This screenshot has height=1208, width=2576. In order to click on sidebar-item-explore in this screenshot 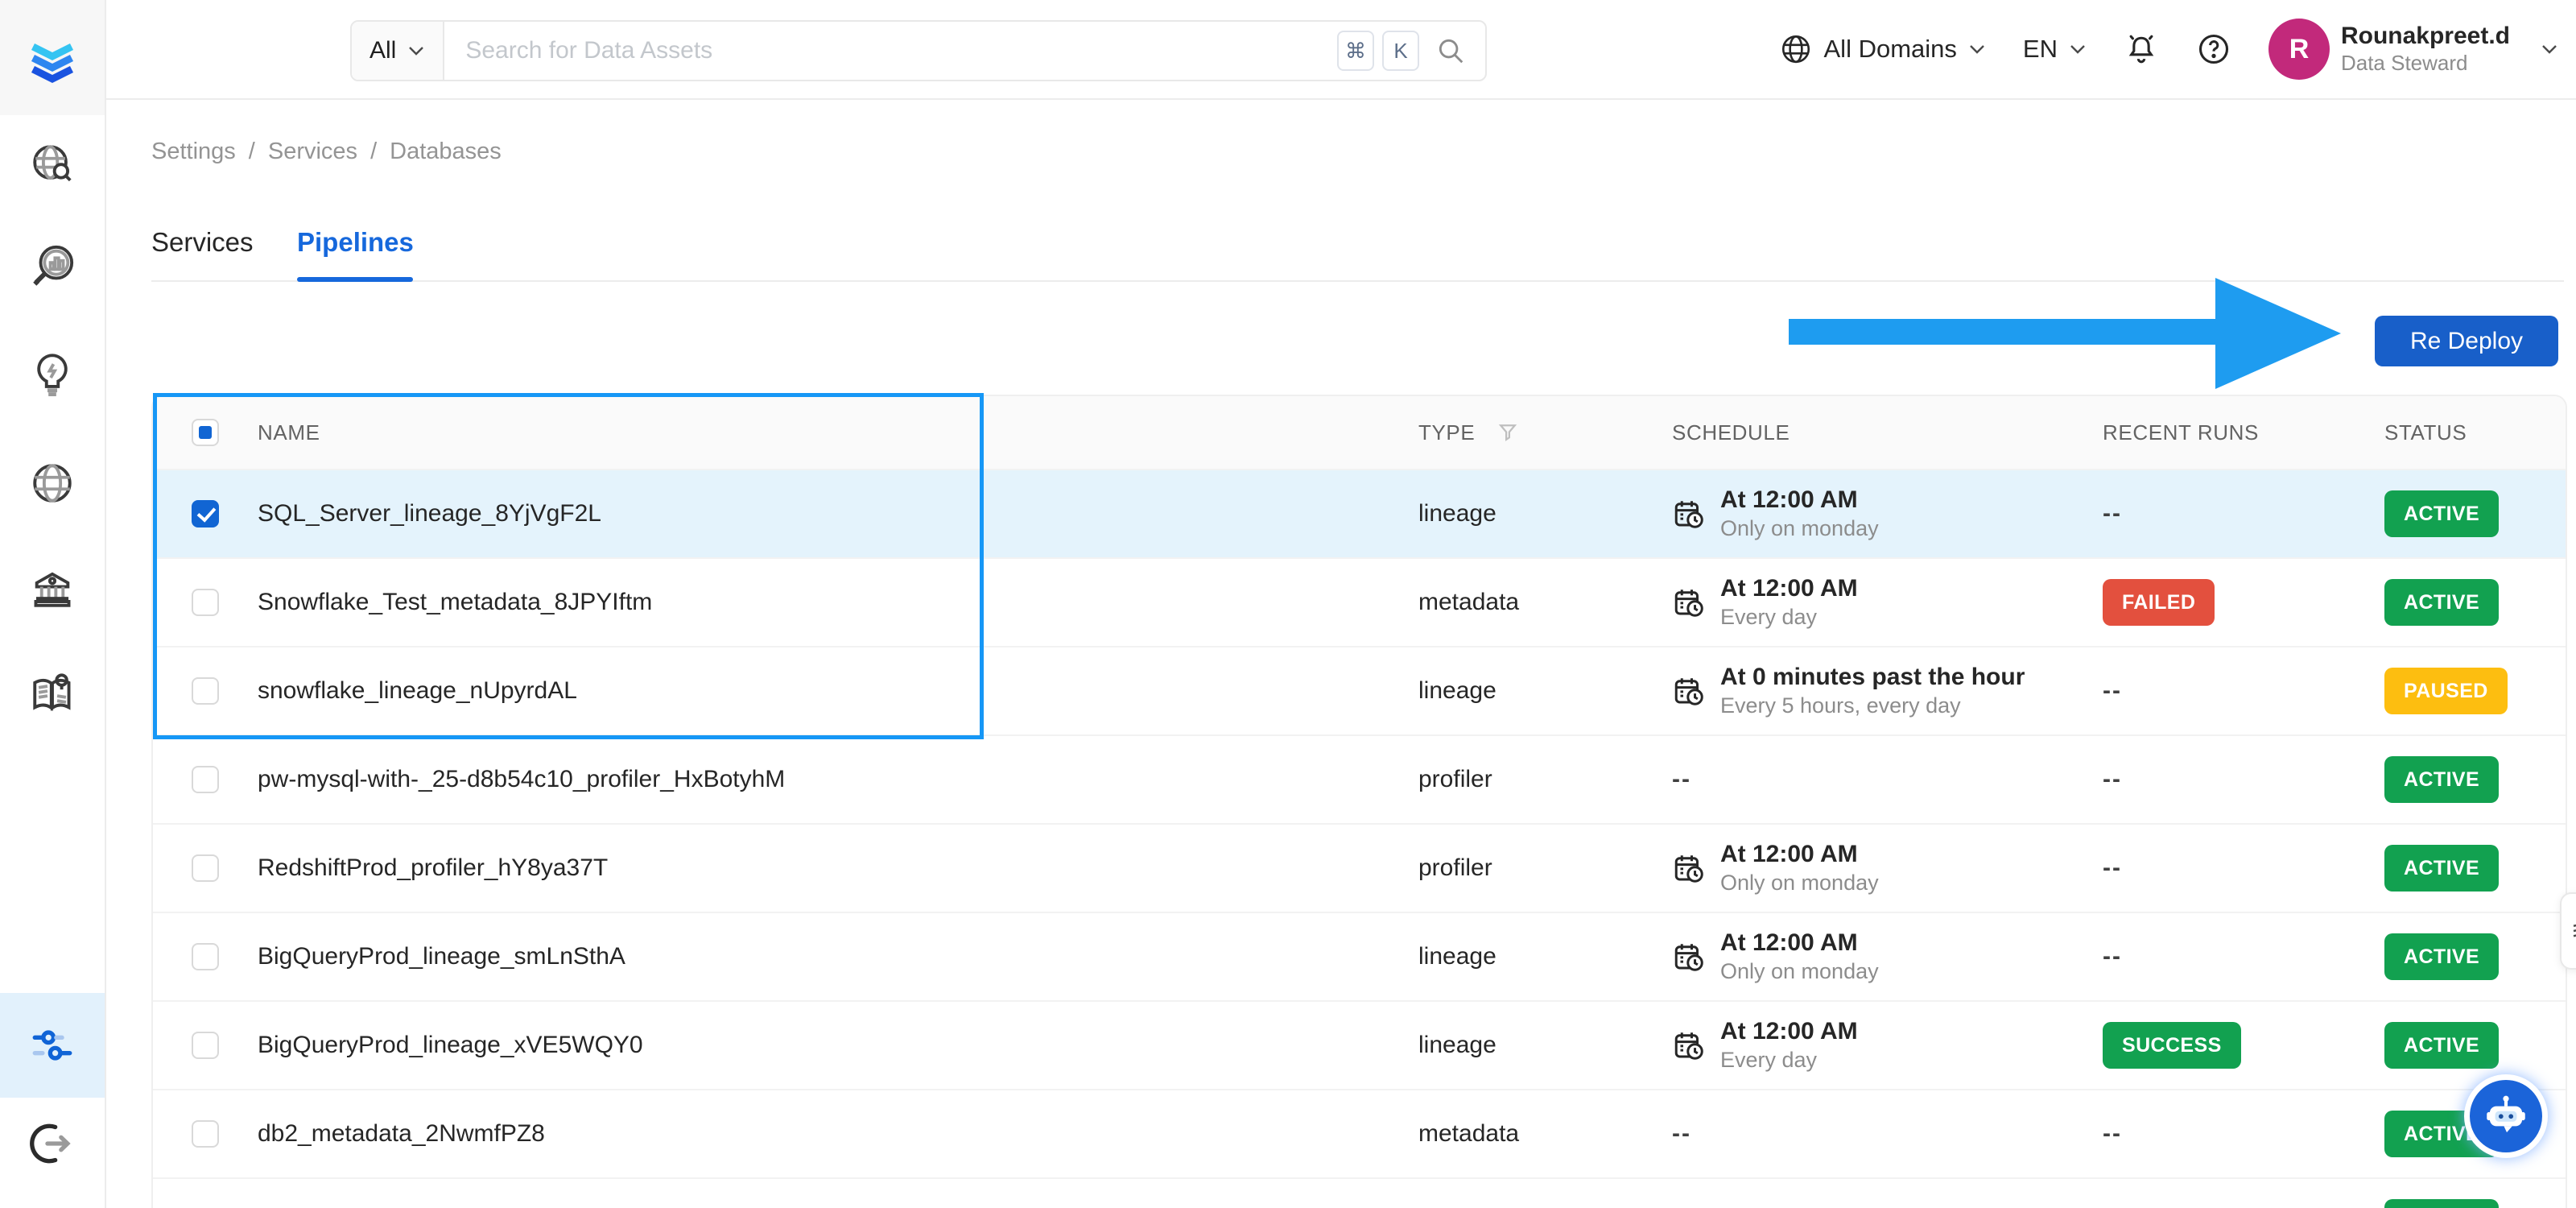, I will do `click(53, 164)`.